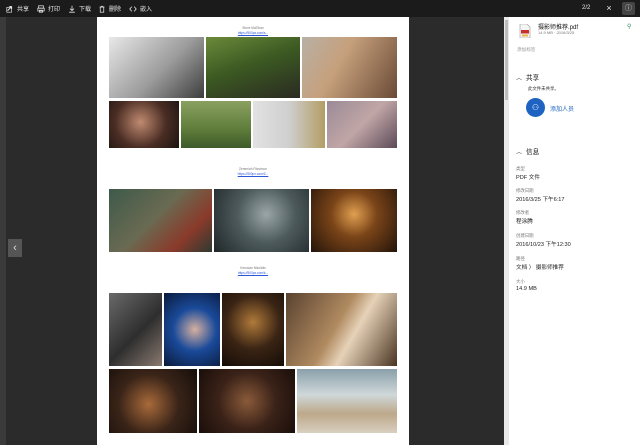  I want to click on file-meta: 14.9 MB · 2016/3/25, so click(556, 32).